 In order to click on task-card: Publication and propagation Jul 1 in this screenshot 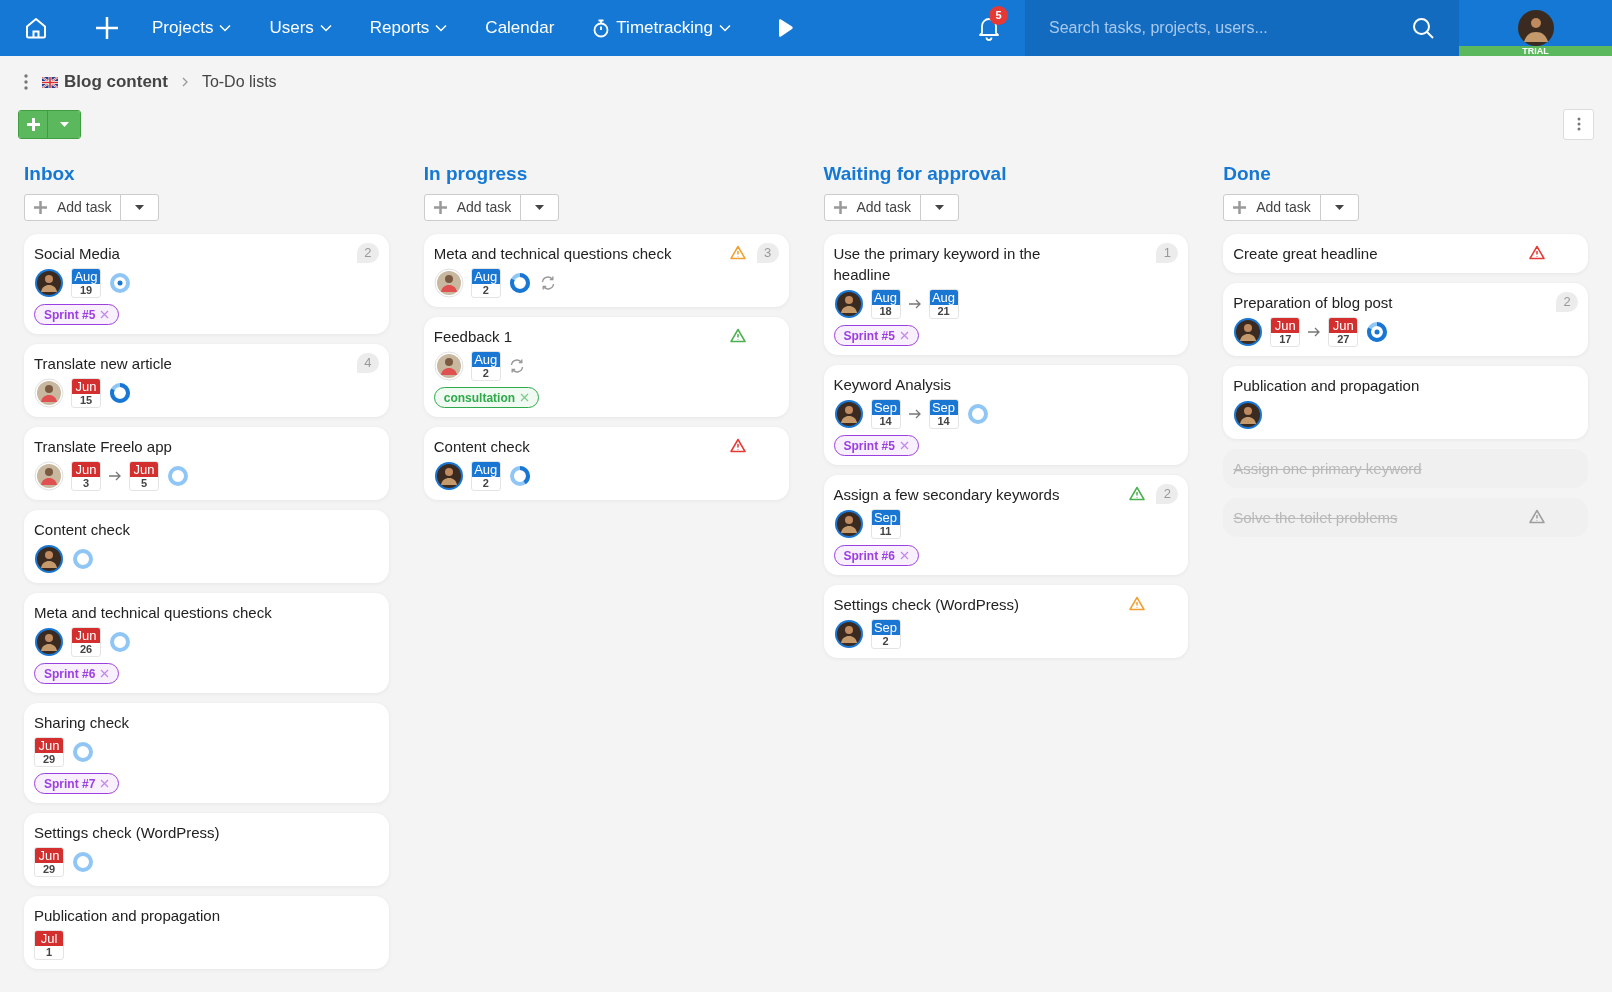, I will do `click(206, 932)`.